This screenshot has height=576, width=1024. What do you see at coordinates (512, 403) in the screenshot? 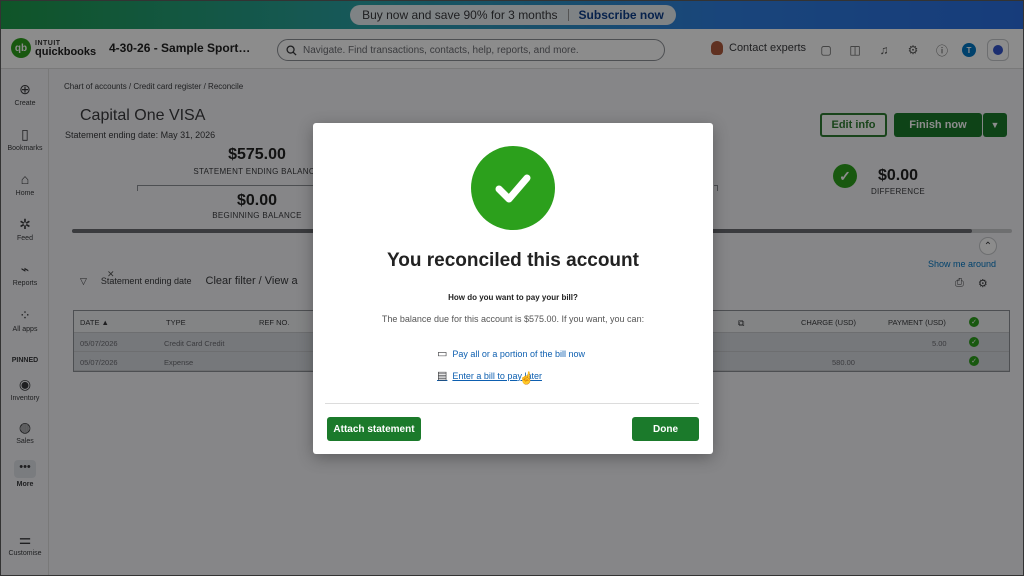
I see `dialog-divider` at bounding box center [512, 403].